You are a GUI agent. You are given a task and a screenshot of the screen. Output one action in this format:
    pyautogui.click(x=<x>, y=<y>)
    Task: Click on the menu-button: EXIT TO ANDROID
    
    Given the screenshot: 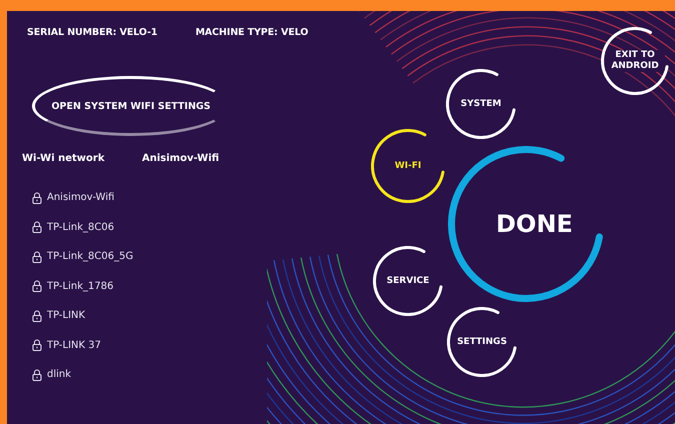 What is the action you would take?
    pyautogui.click(x=635, y=61)
    